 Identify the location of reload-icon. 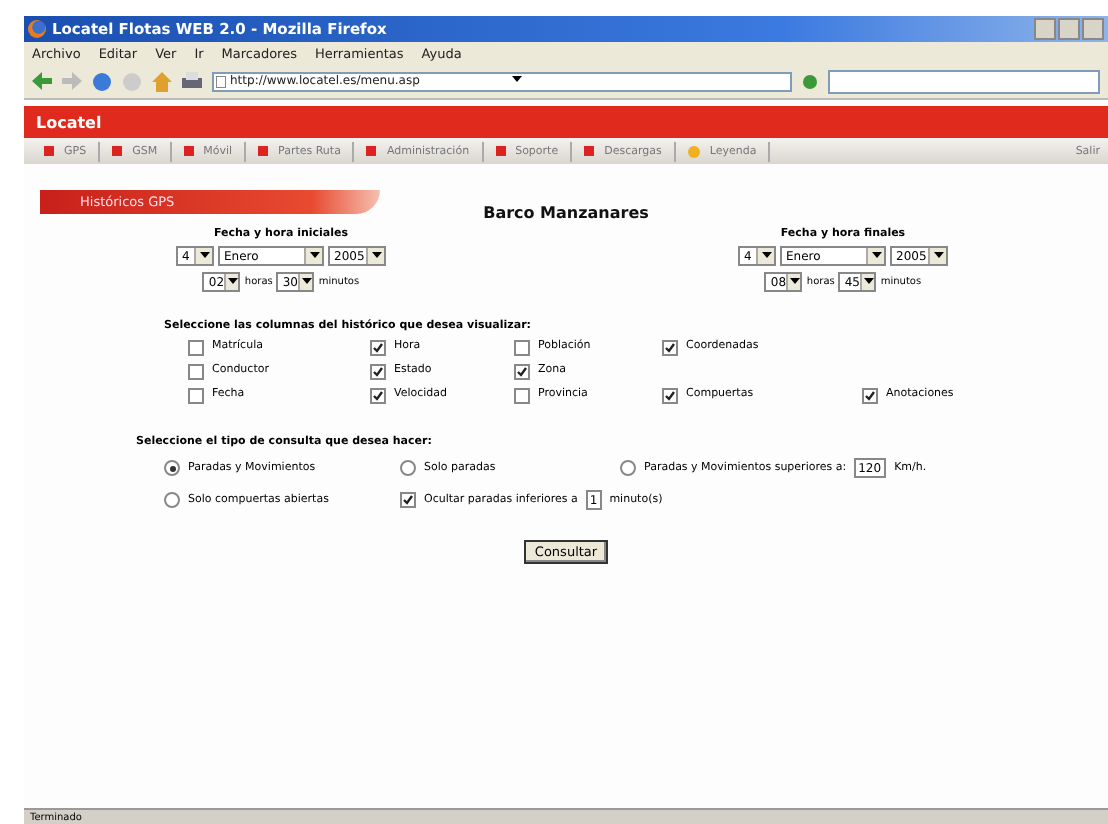
(102, 81).